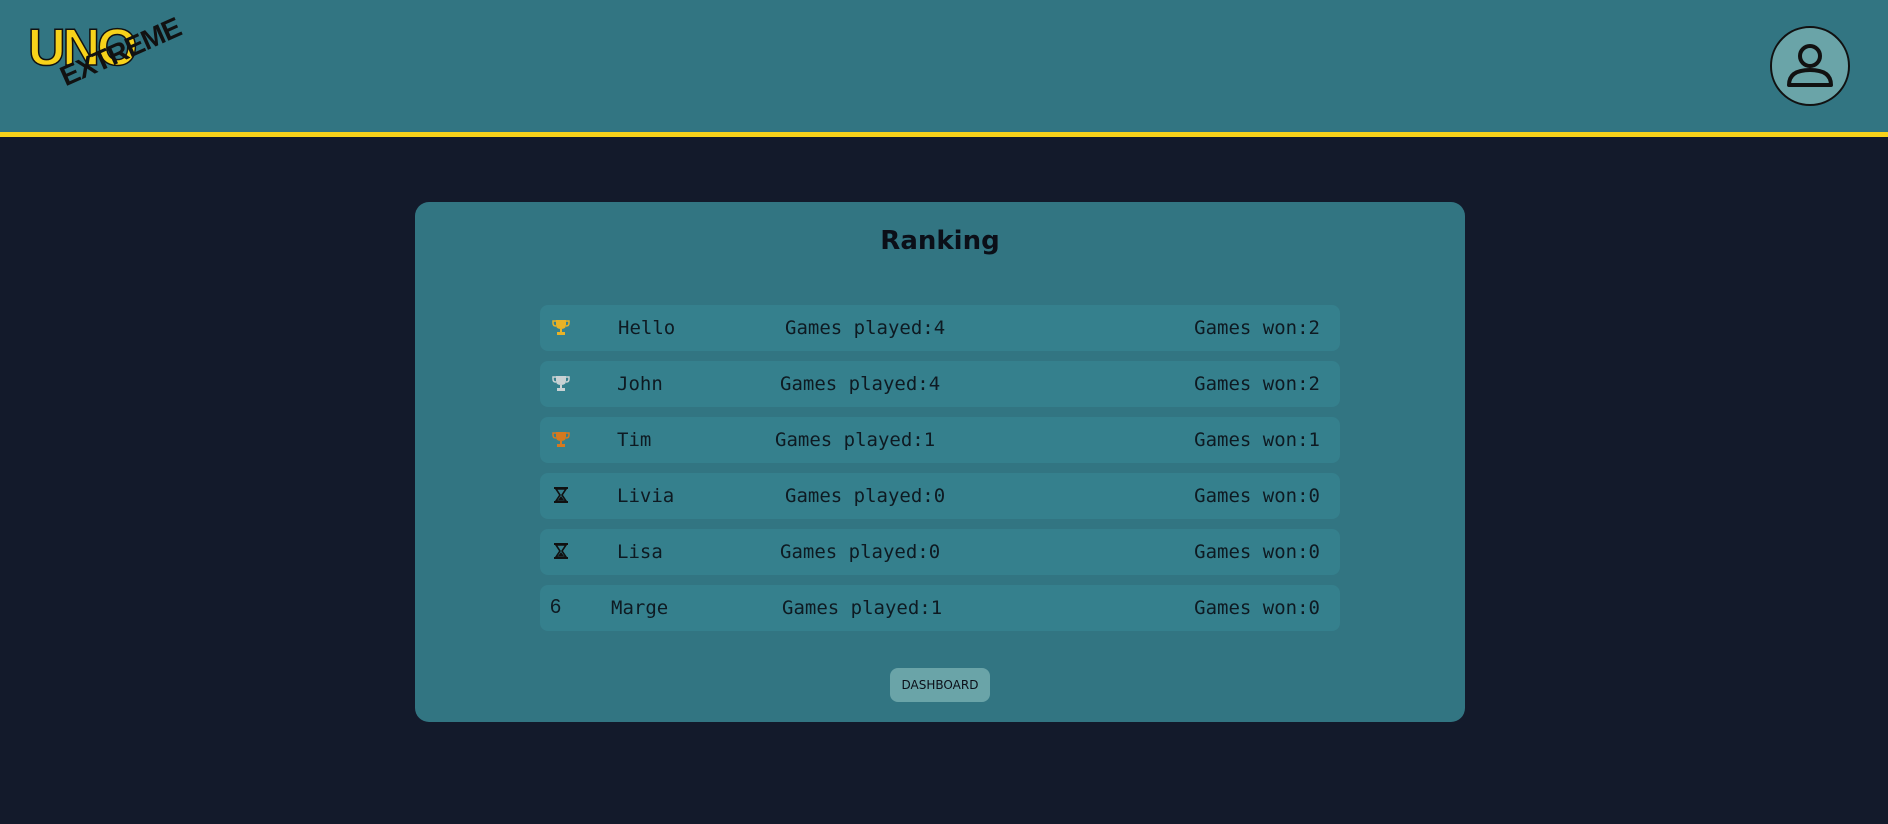  I want to click on ranking-row: Lisa Games played:0 Games won:0, so click(940, 552).